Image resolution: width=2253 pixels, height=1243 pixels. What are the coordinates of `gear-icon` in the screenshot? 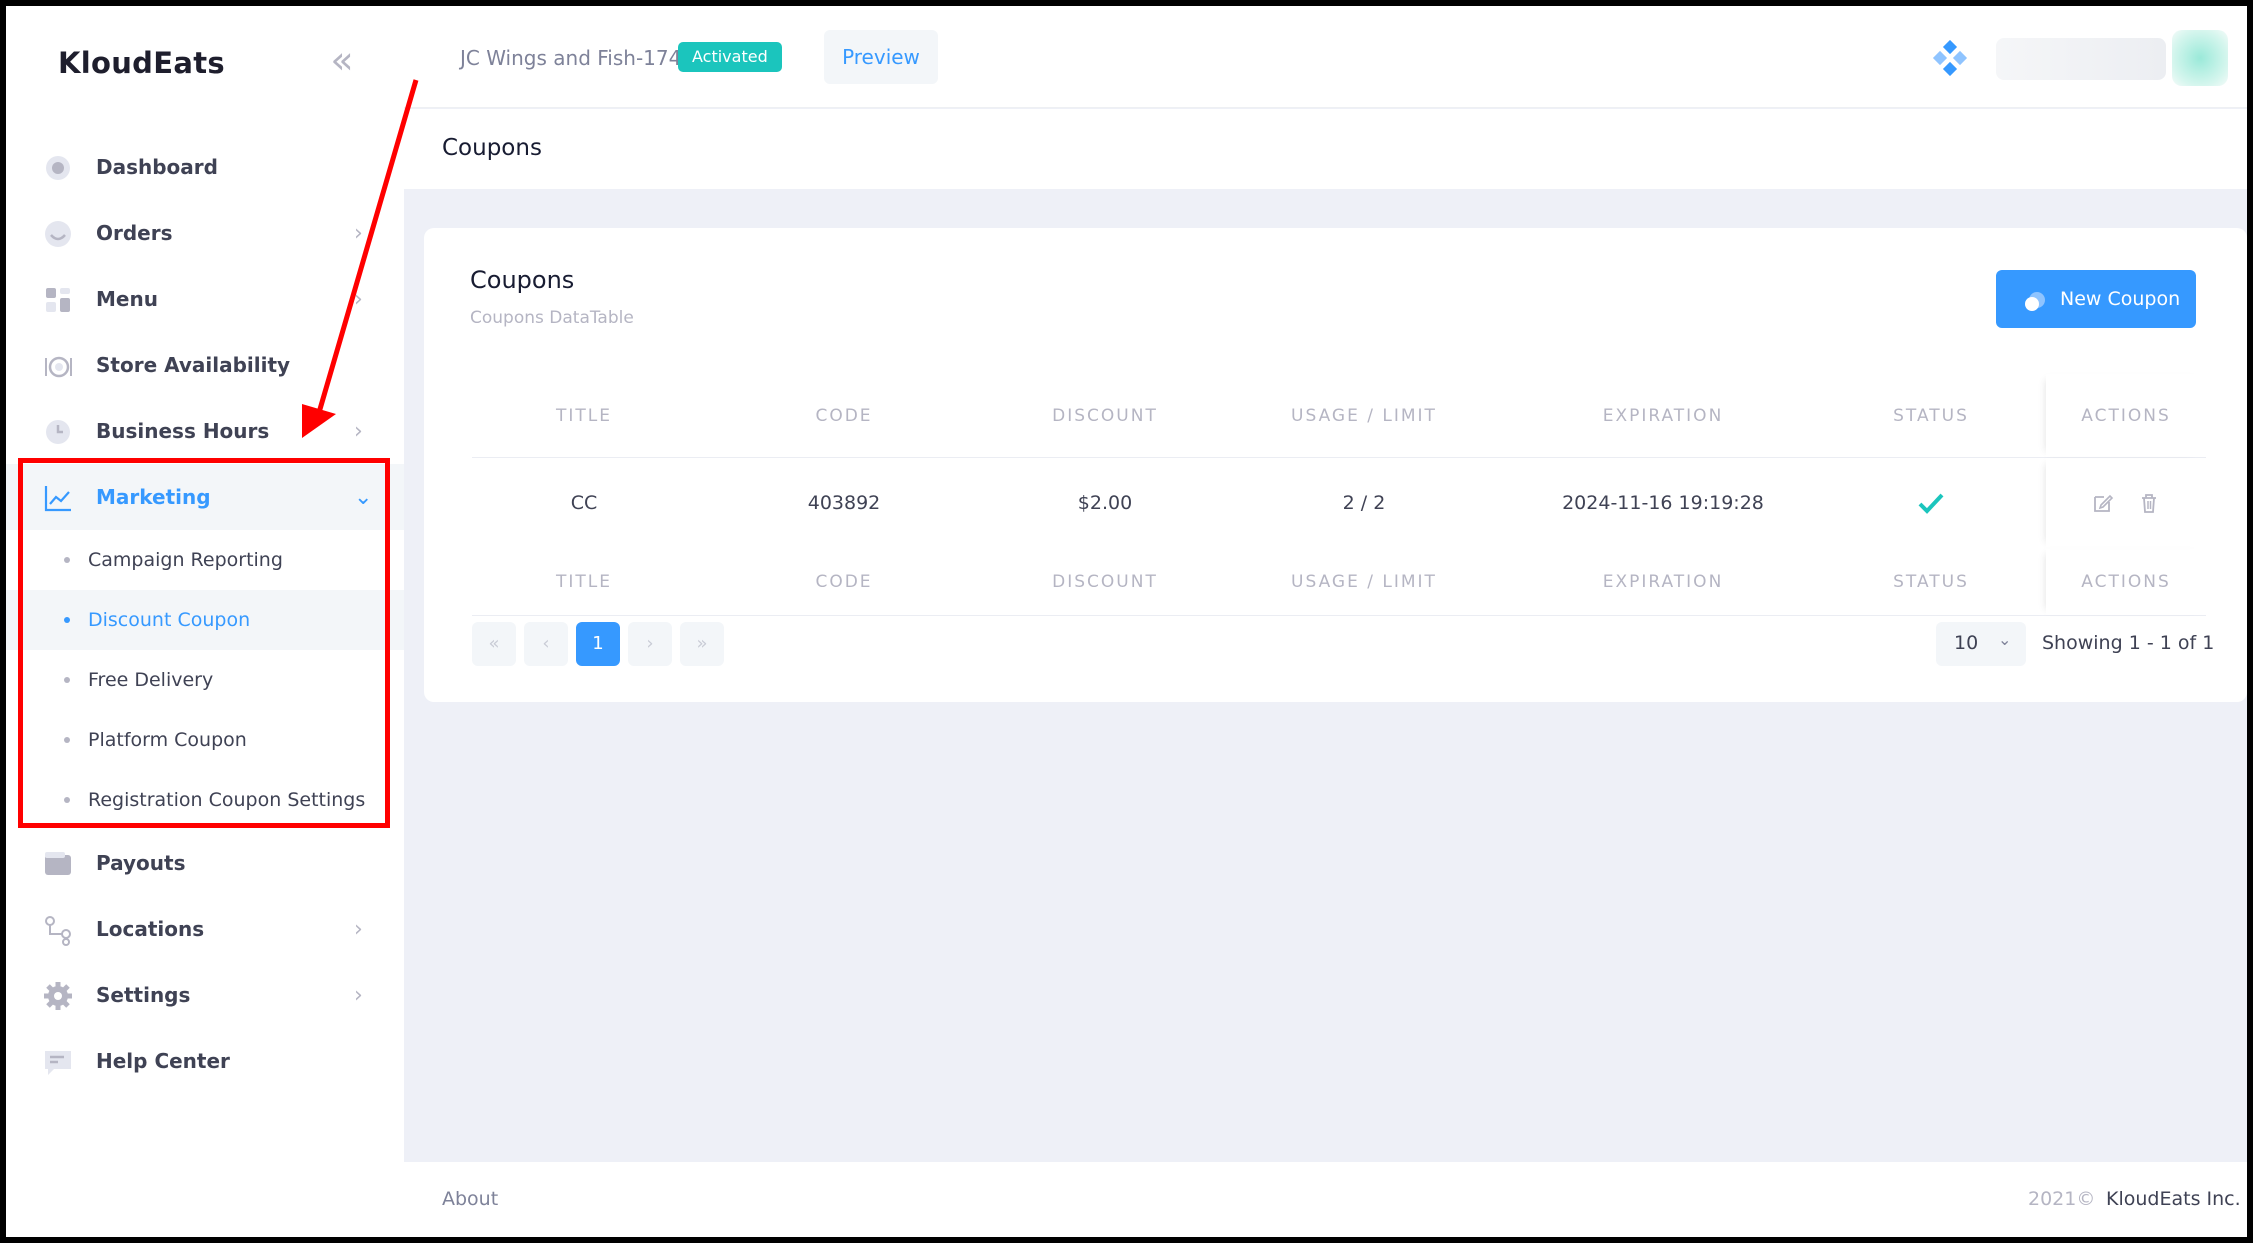 It's located at (58, 996).